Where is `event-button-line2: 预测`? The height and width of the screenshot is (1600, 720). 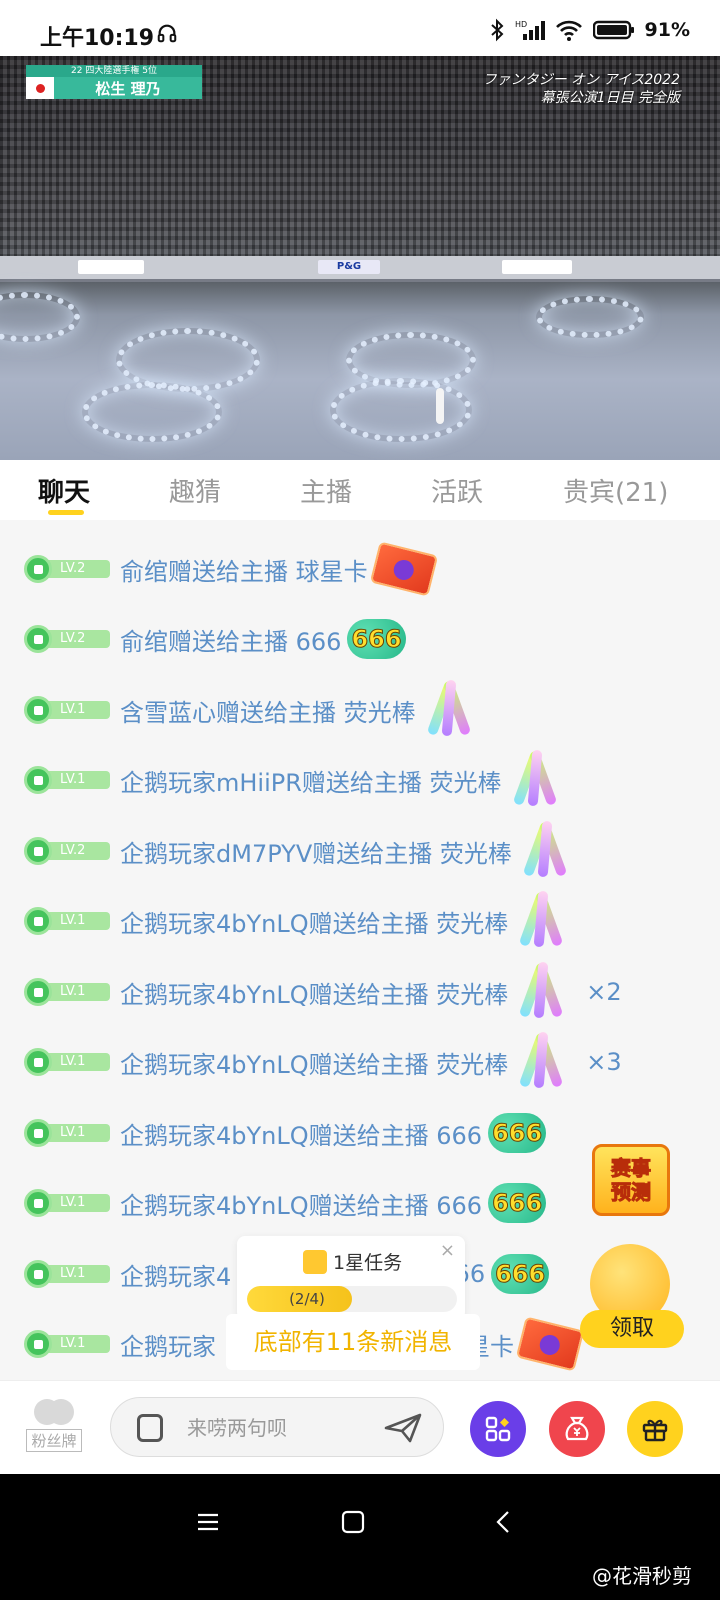 event-button-line2: 预测 is located at coordinates (631, 1192).